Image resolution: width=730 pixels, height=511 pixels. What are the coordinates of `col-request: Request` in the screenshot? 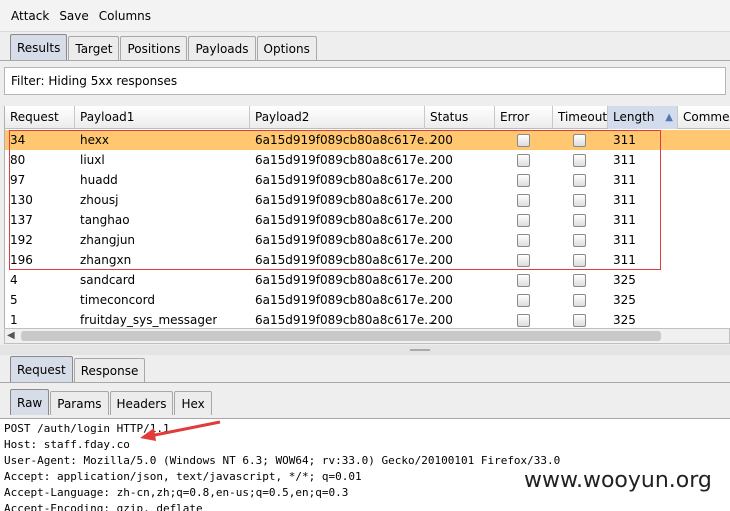 It's located at (40, 117).